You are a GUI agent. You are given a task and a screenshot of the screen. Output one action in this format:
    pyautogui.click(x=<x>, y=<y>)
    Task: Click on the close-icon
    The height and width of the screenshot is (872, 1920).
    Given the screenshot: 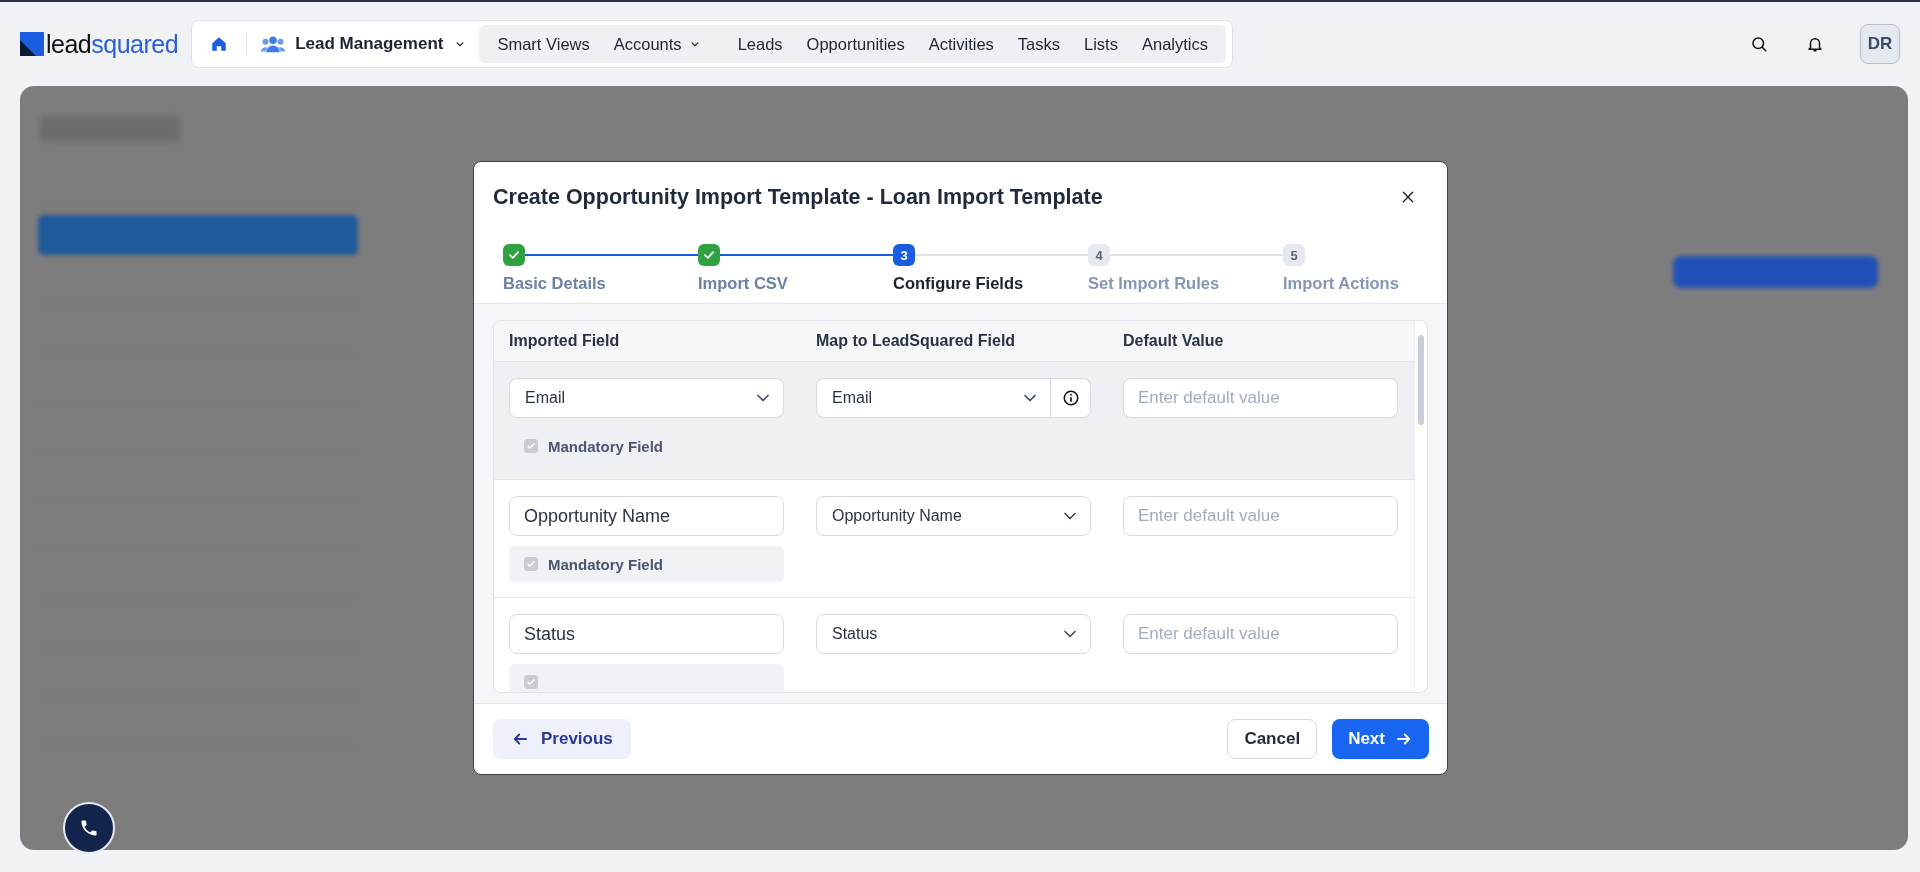 What is the action you would take?
    pyautogui.click(x=1408, y=197)
    